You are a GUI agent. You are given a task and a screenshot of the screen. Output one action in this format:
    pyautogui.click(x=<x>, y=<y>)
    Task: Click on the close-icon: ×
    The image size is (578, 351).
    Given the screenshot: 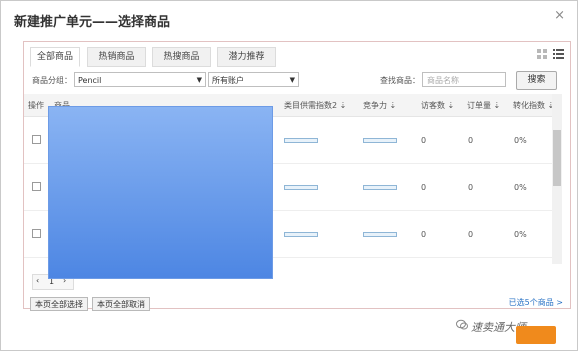 What is the action you would take?
    pyautogui.click(x=559, y=15)
    